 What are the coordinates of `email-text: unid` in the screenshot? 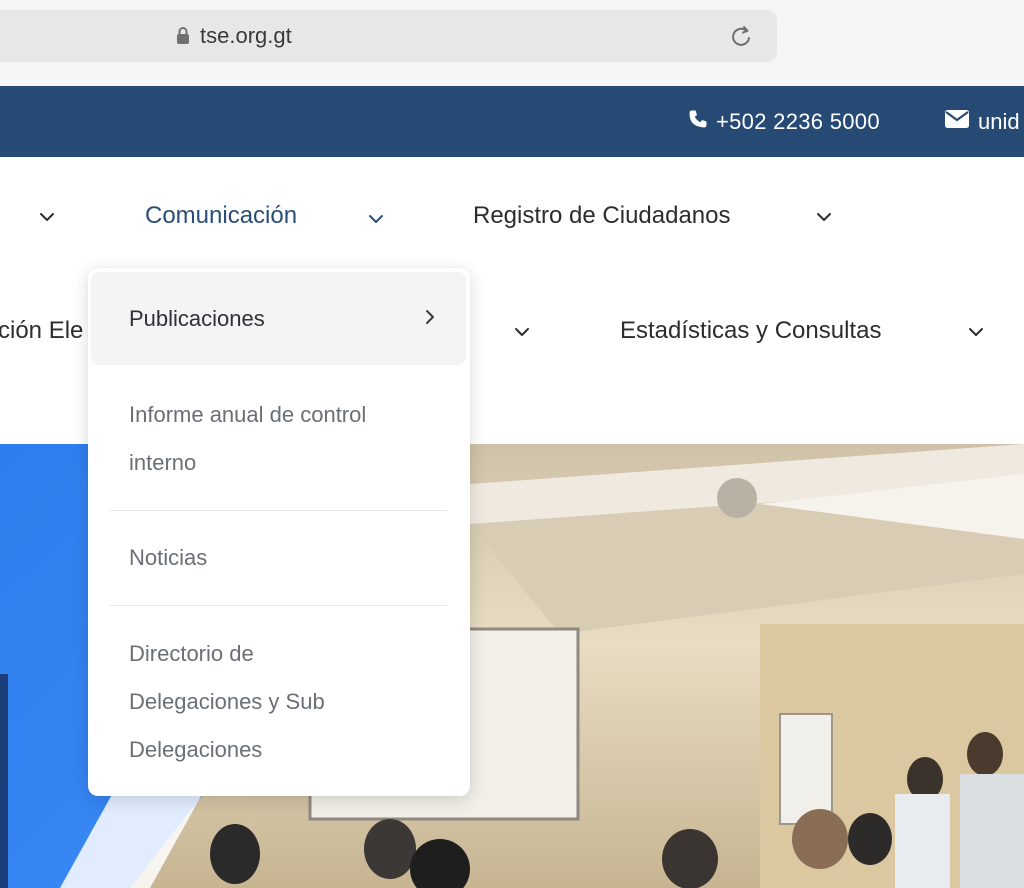 It's located at (999, 121).